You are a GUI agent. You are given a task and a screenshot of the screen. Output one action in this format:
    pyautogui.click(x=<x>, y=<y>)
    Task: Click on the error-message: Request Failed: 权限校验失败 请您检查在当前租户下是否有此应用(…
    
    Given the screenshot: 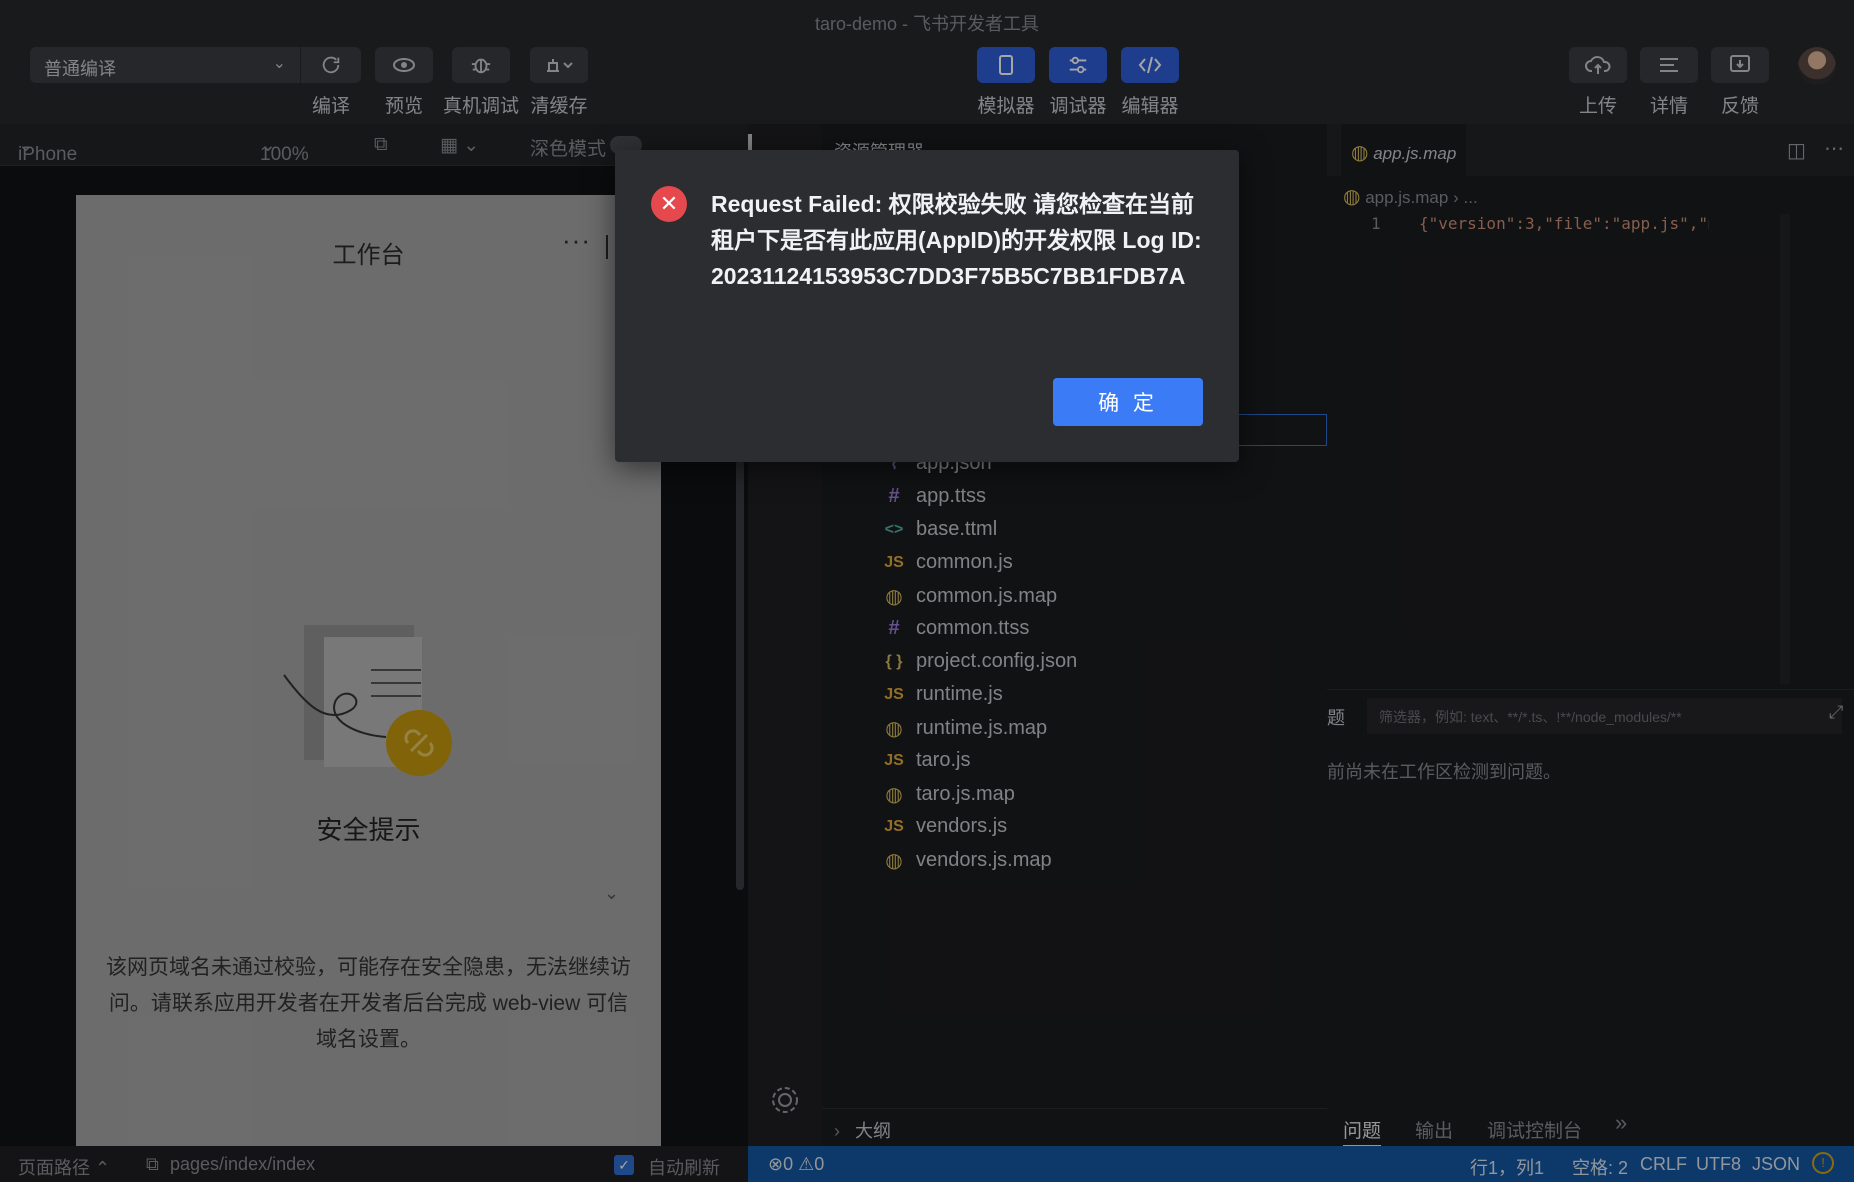 What is the action you would take?
    pyautogui.click(x=956, y=240)
    